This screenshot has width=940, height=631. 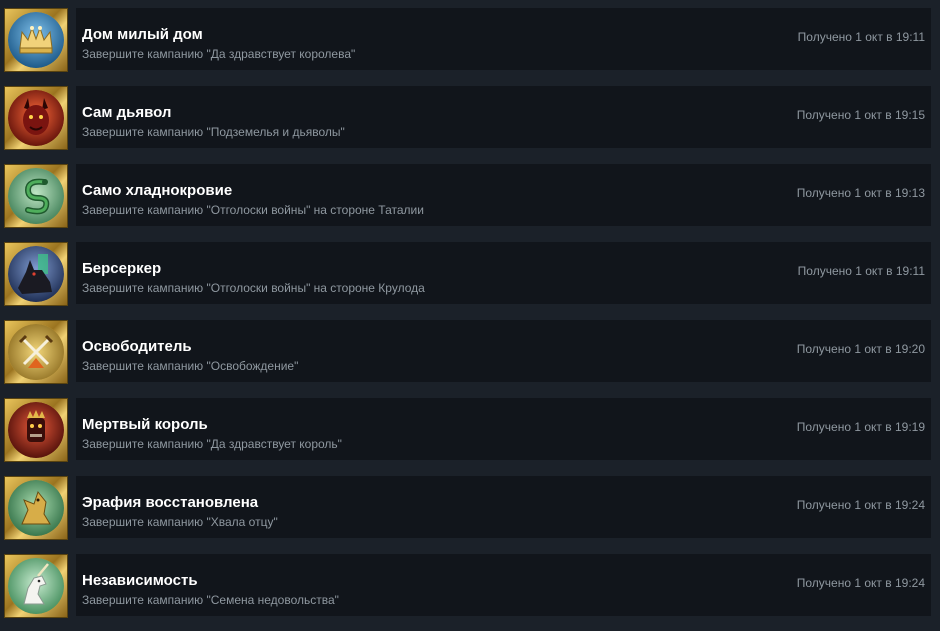 What do you see at coordinates (210, 600) in the screenshot?
I see `achievement-description: Завершите кампанию "Семена недовольства"` at bounding box center [210, 600].